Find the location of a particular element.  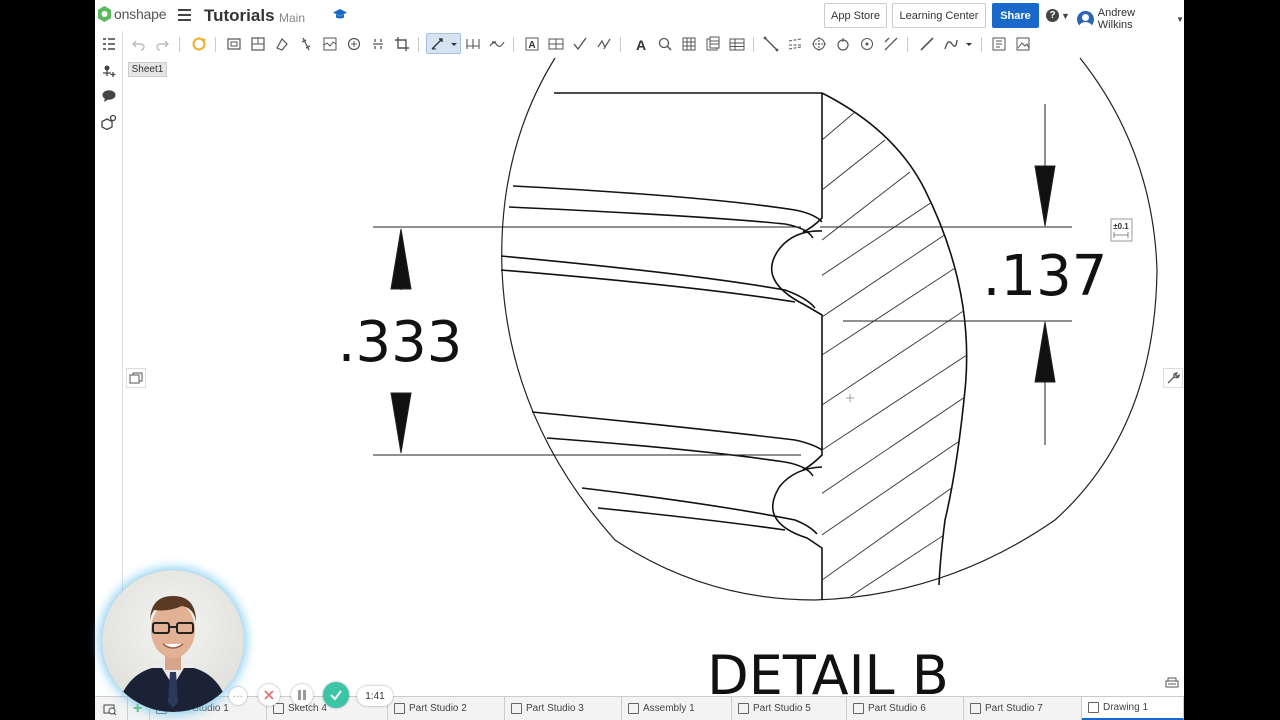

cancel-recording-button is located at coordinates (269, 695).